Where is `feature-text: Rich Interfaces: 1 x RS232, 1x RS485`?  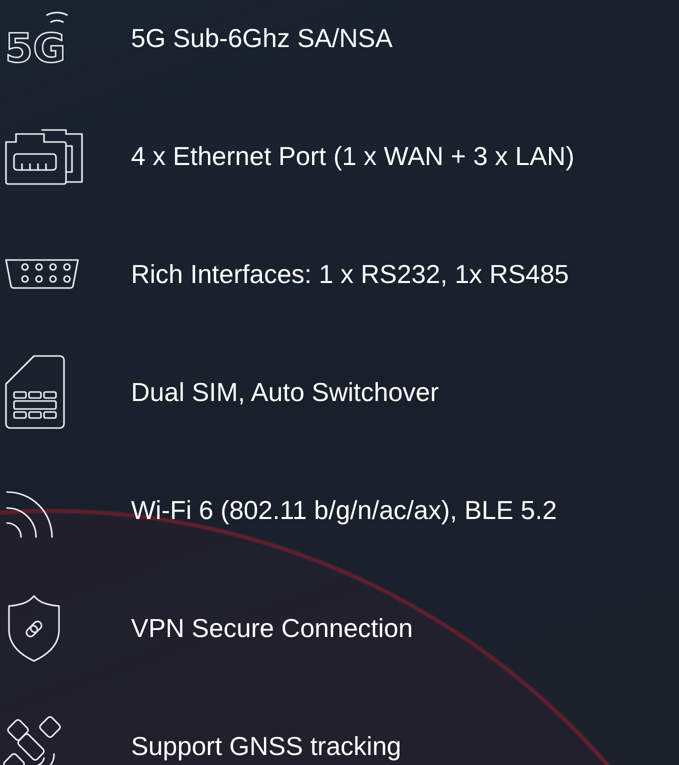
feature-text: Rich Interfaces: 1 x RS232, 1x RS485 is located at coordinates (350, 274).